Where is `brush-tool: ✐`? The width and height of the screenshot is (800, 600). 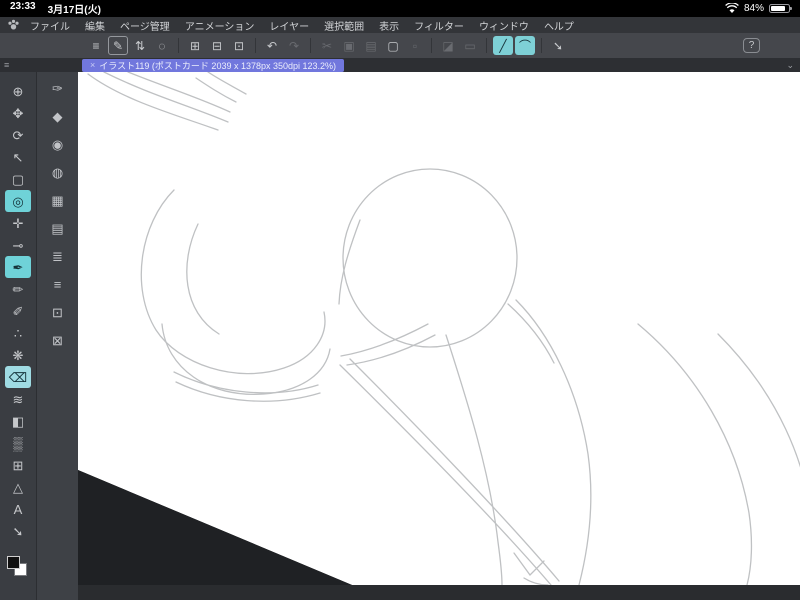
brush-tool: ✐ is located at coordinates (18, 311).